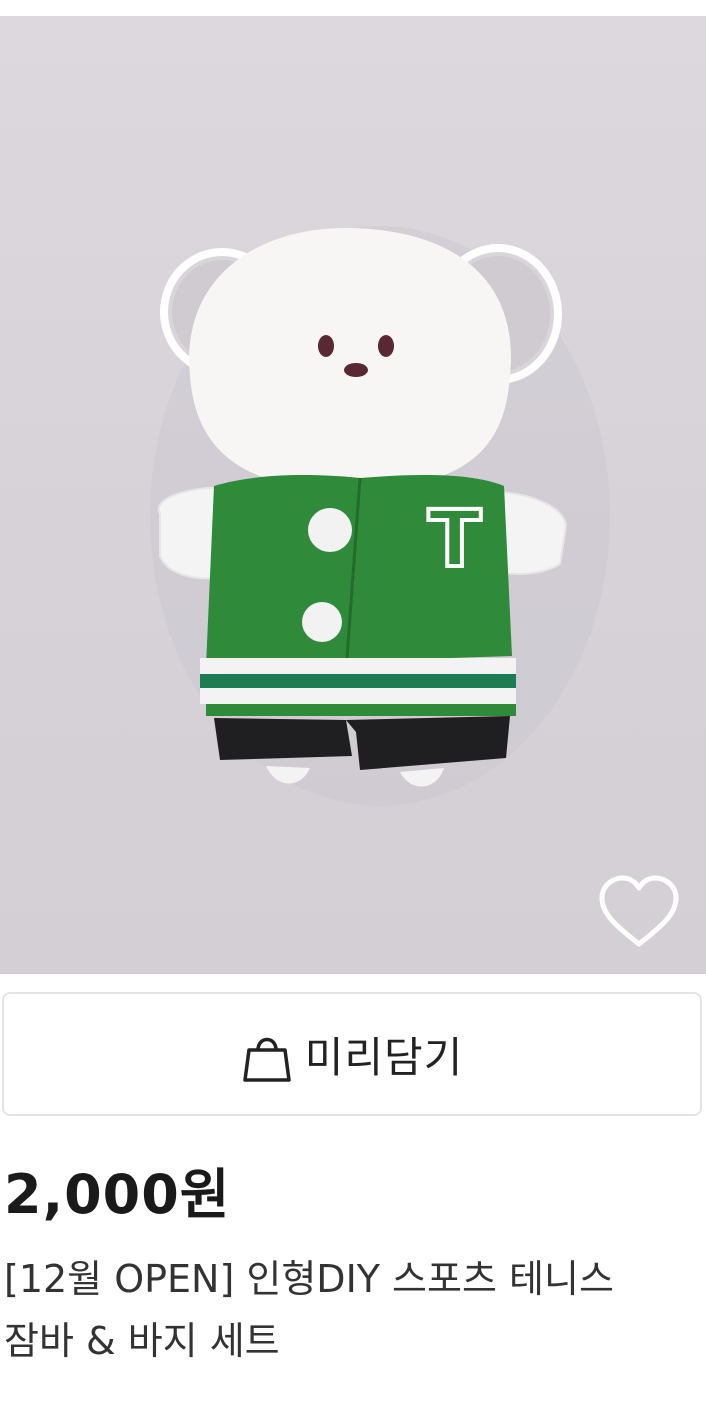  Describe the element at coordinates (639, 912) in the screenshot. I see `heart-outline-icon` at that location.